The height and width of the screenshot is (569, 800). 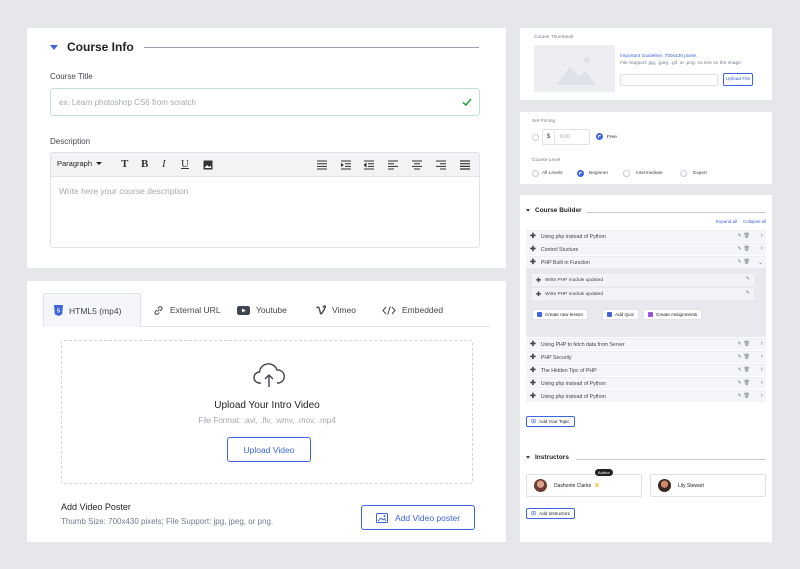 I want to click on align-center-icon, so click(x=417, y=165).